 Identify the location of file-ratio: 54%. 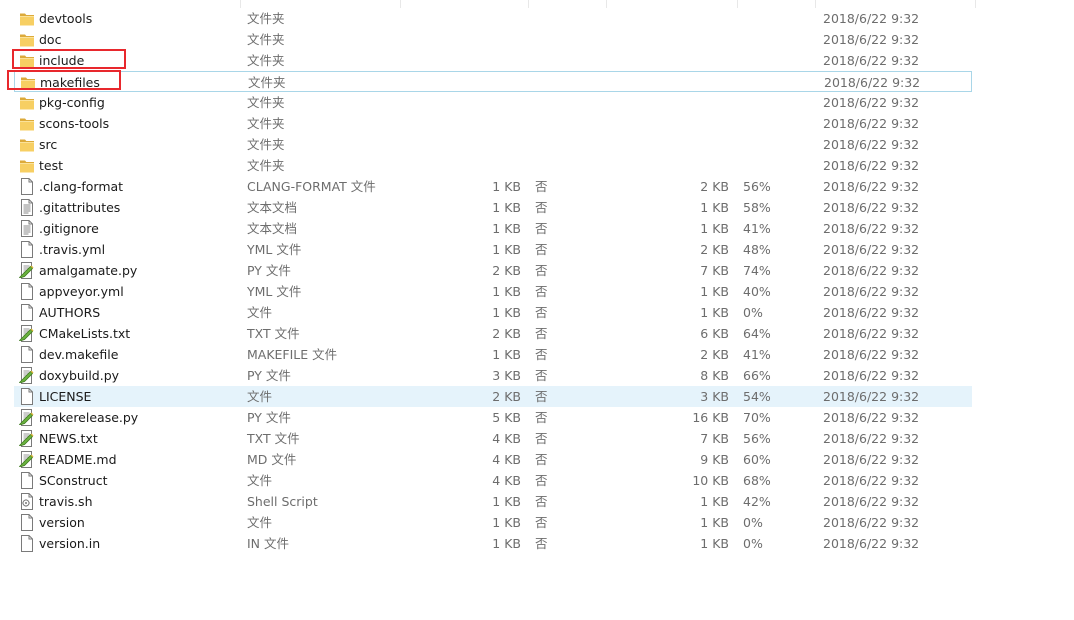
(757, 396).